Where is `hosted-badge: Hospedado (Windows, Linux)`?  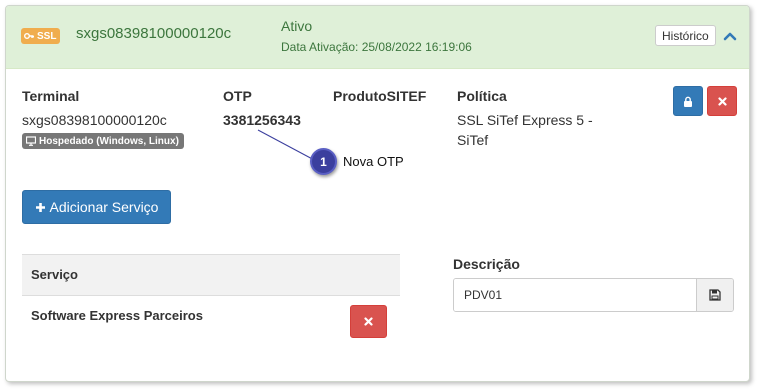
hosted-badge: Hospedado (Windows, Linux) is located at coordinates (103, 141).